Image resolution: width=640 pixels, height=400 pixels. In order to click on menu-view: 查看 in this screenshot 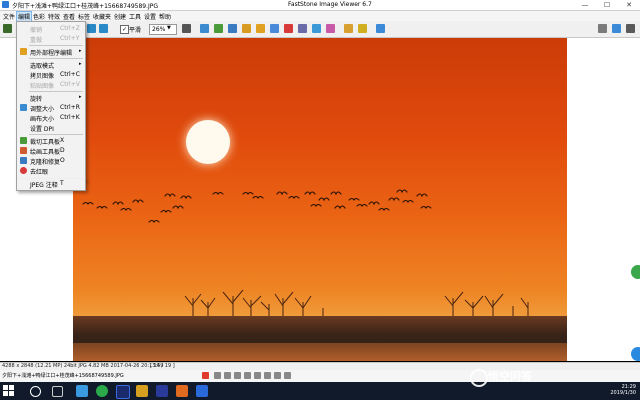, I will do `click(69, 16)`.